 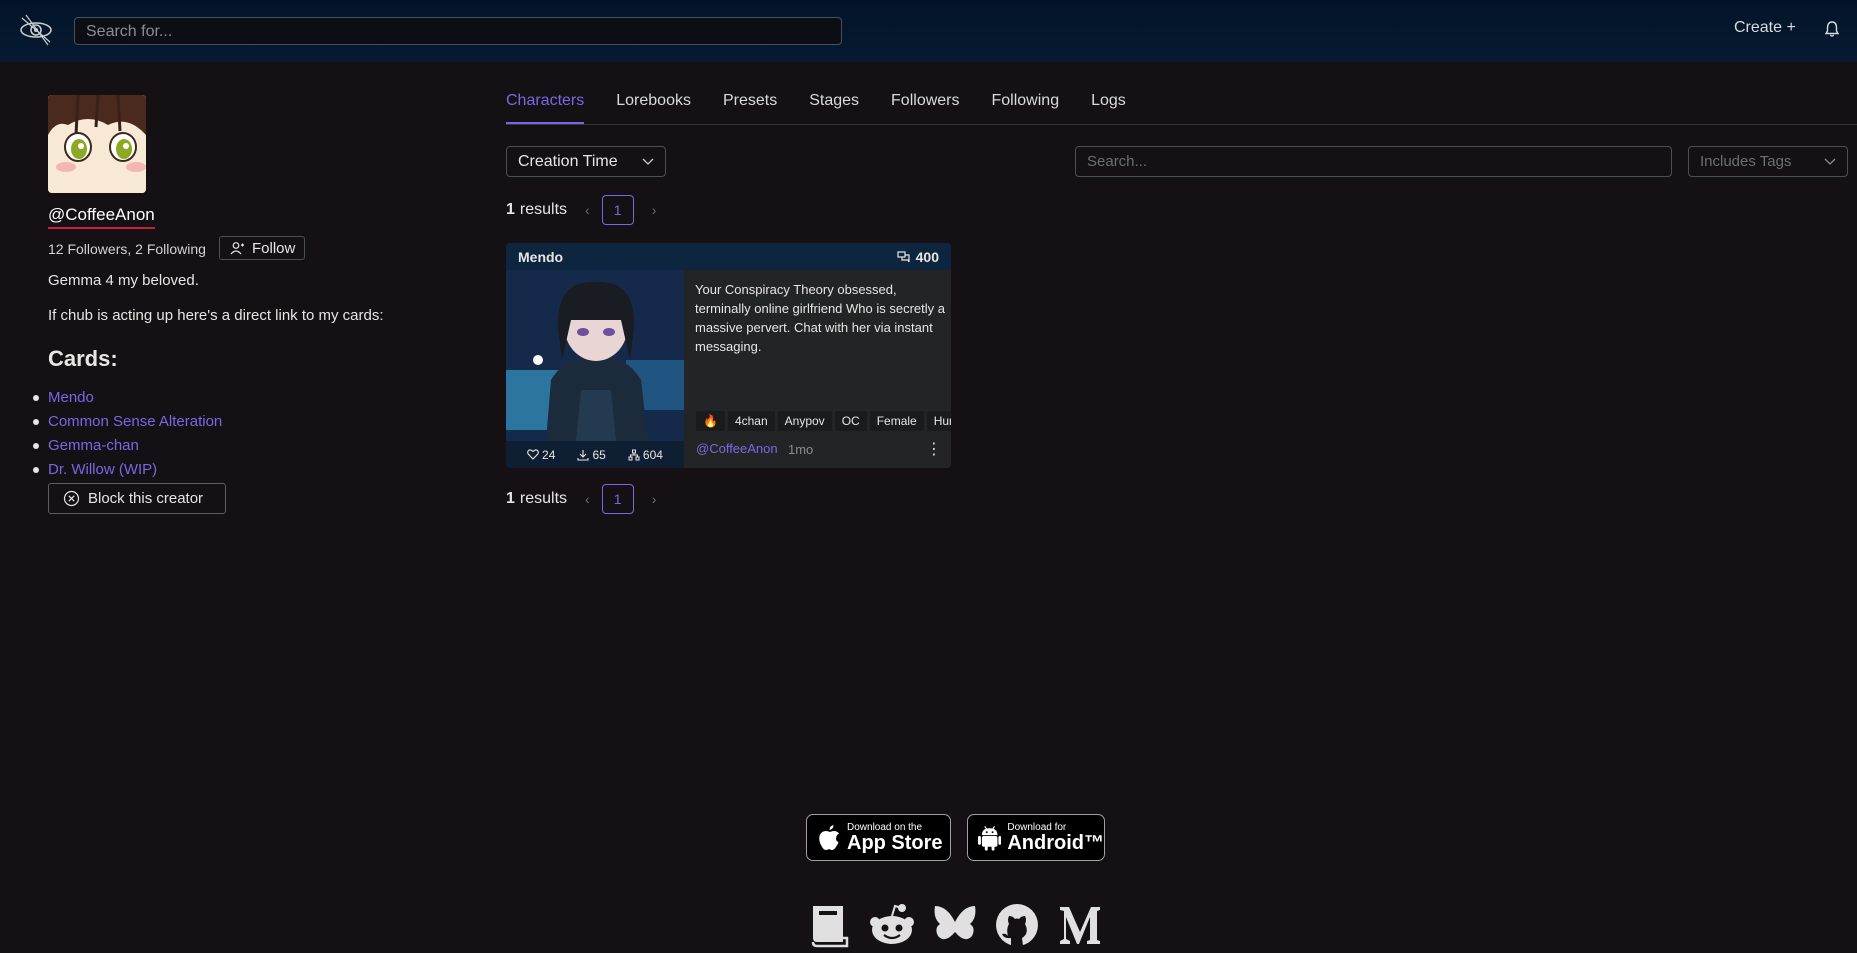 I want to click on card-tags: 🔥 4chan Anypov OC Female Human, so click(x=823, y=421).